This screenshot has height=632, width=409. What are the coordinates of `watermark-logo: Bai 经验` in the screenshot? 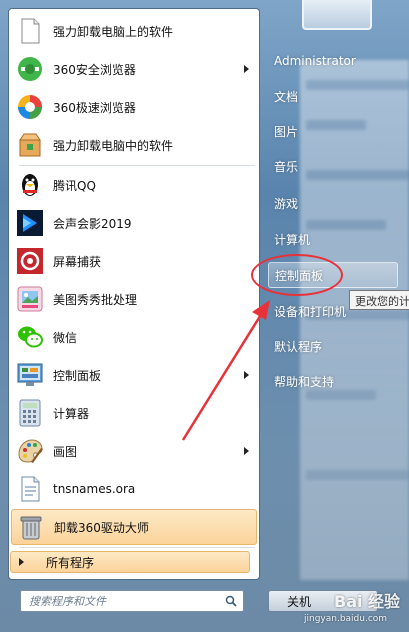 It's located at (367, 601).